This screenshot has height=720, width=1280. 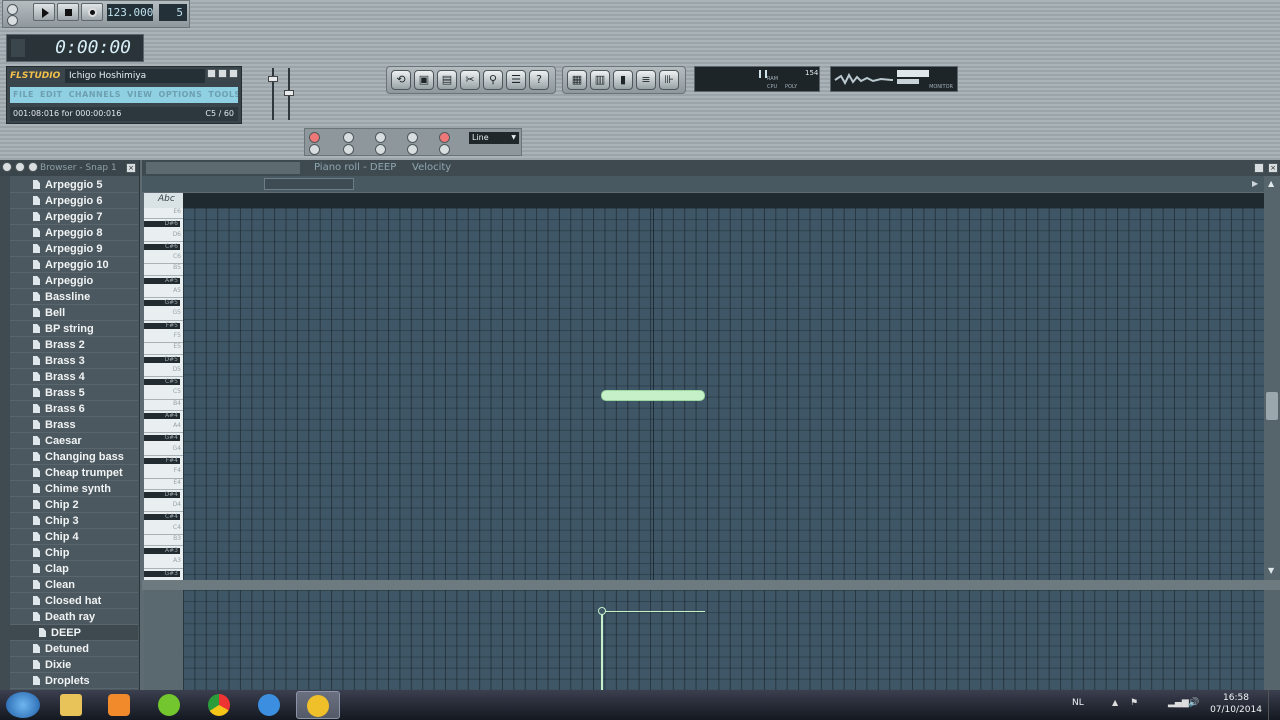 What do you see at coordinates (74, 425) in the screenshot?
I see `browser-item: Brass` at bounding box center [74, 425].